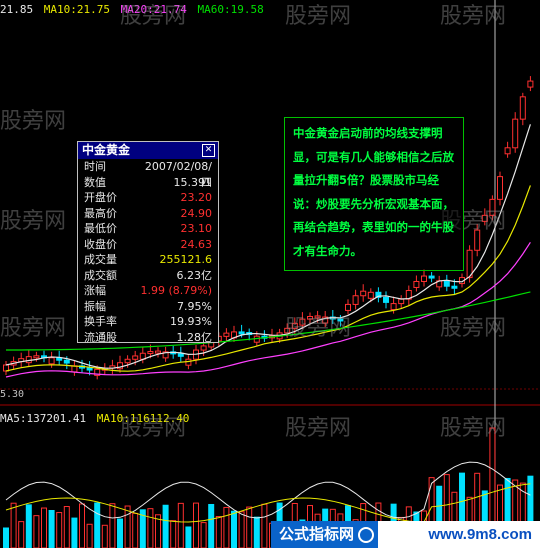  I want to click on main-ma-legend: 21.85 MA10:21.75 MA20:21.74 MA60:19.58, so click(134, 11).